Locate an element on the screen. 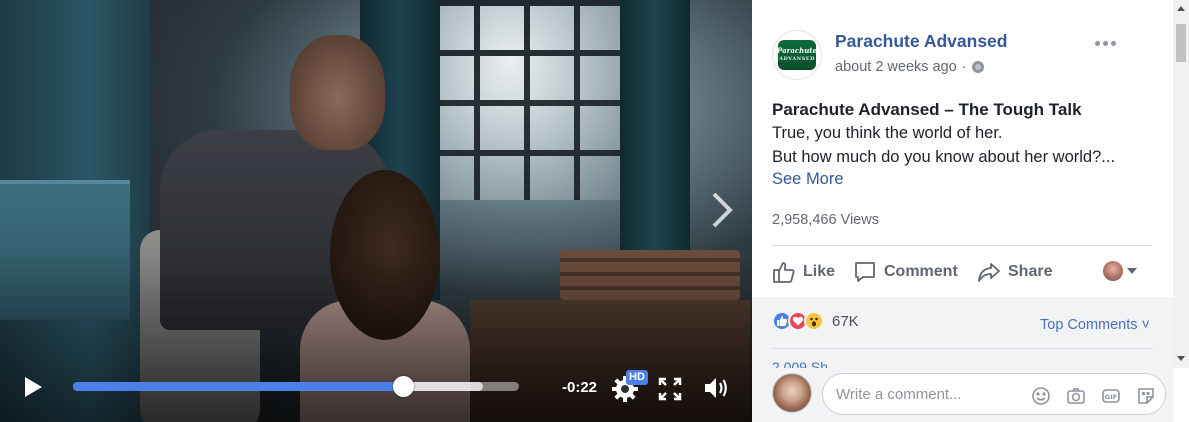  post-meta: about 2 weeks ago · is located at coordinates (909, 67).